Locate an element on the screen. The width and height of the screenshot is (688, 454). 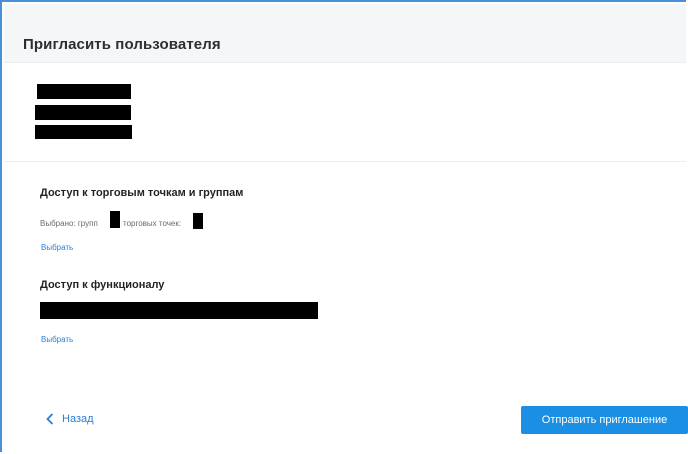
select-points-link: Выбрать is located at coordinates (57, 247).